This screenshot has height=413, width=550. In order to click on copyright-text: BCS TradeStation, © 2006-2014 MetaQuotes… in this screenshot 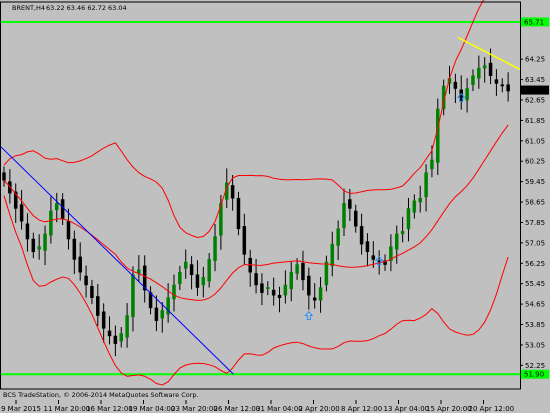, I will do `click(101, 395)`.